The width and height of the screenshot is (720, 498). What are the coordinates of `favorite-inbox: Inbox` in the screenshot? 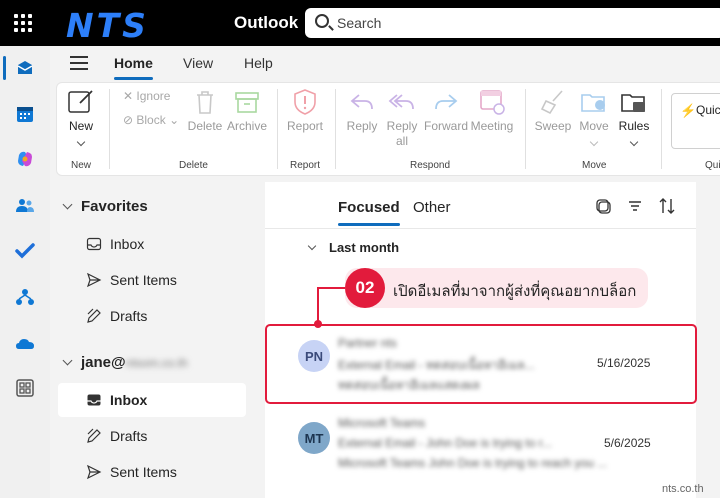 It's located at (152, 244).